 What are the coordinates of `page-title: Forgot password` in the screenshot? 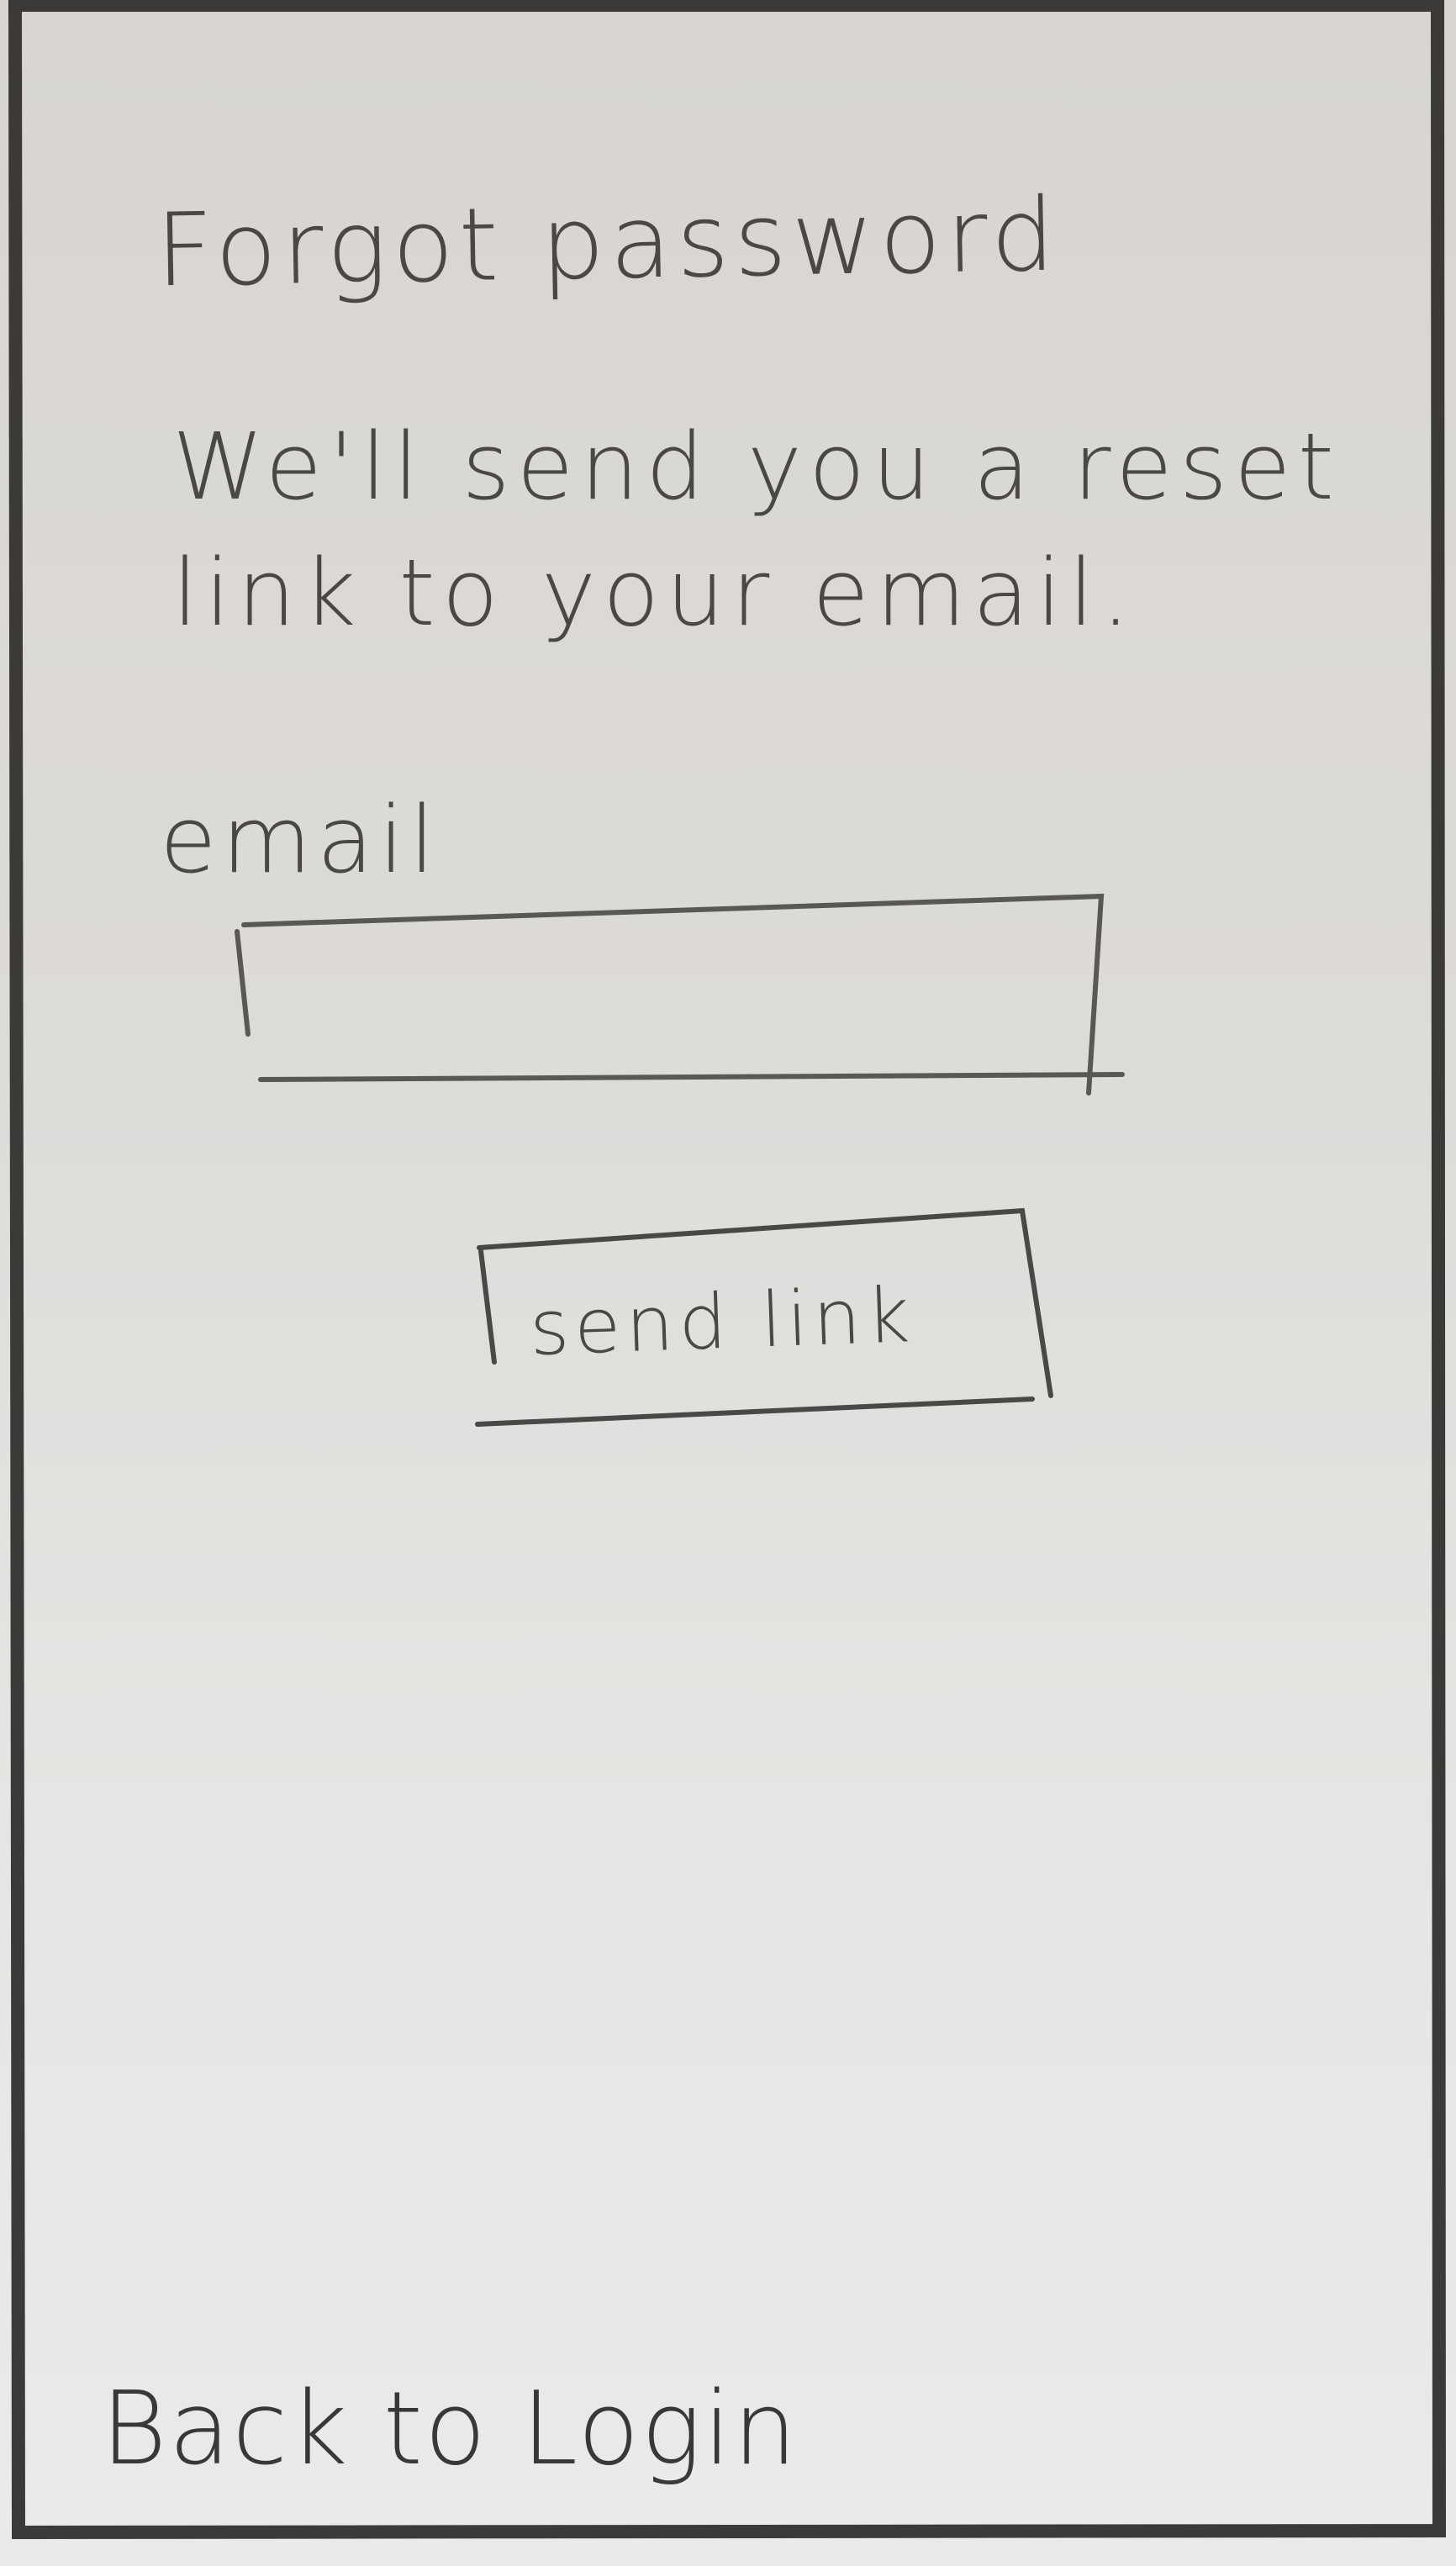 It's located at (607, 243).